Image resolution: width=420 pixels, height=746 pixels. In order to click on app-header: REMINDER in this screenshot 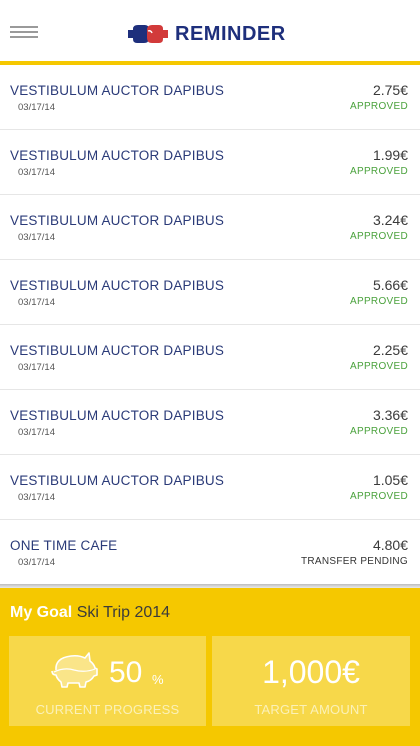, I will do `click(210, 32)`.